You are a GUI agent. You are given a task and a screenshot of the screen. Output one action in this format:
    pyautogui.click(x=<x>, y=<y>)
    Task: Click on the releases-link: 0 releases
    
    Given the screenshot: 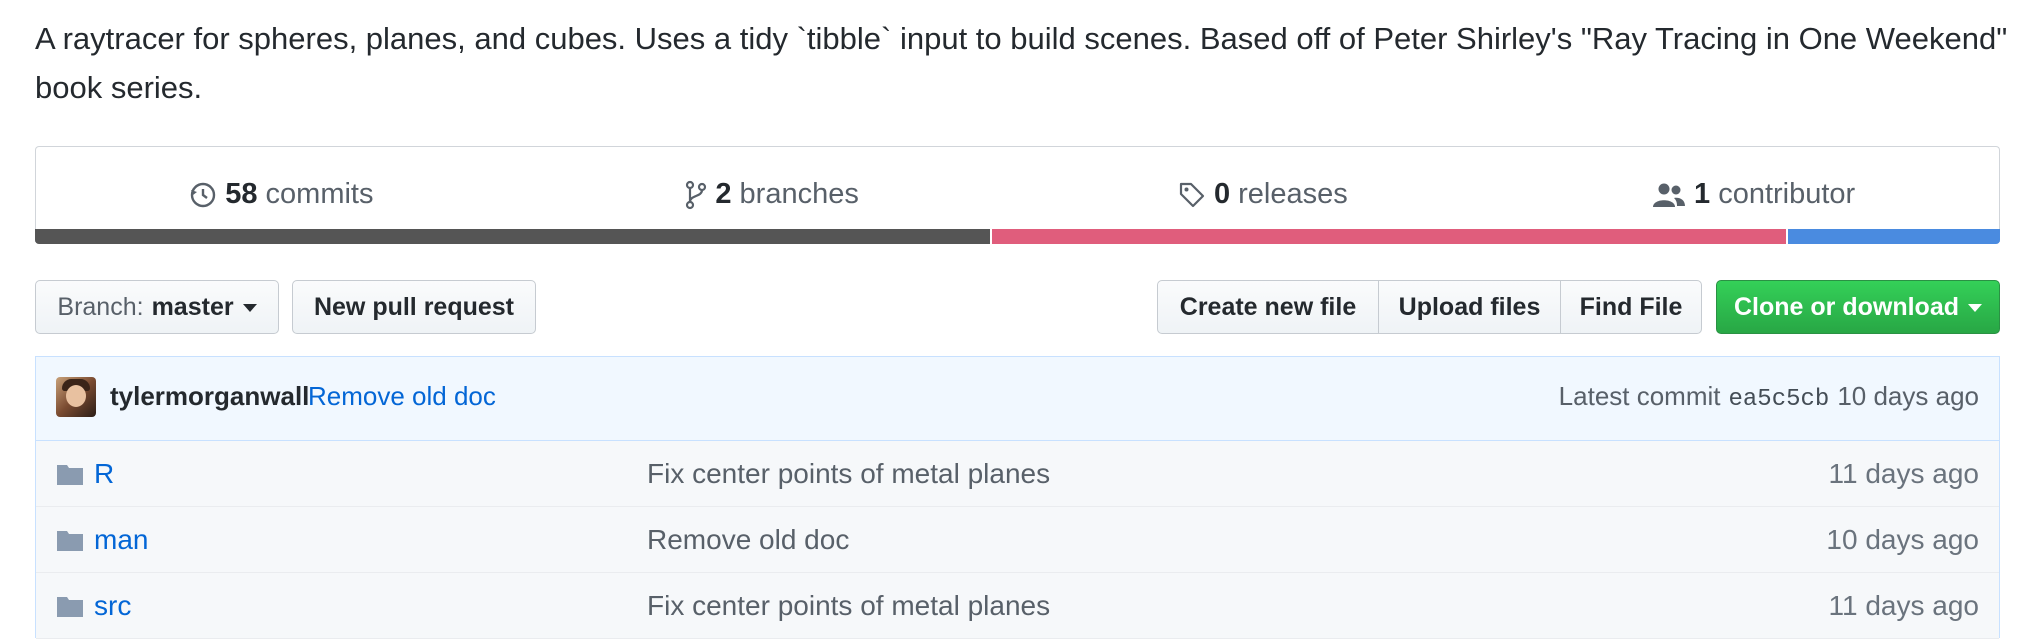 What is the action you would take?
    pyautogui.click(x=1263, y=194)
    